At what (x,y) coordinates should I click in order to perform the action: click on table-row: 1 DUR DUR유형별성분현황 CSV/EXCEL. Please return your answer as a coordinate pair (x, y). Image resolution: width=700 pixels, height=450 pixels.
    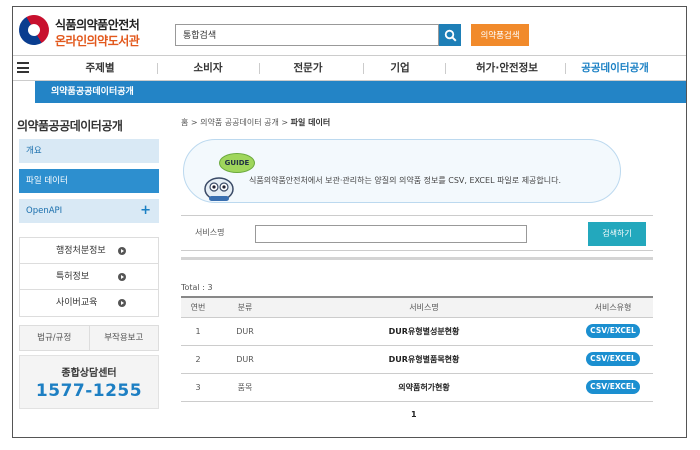
    Looking at the image, I should click on (417, 331).